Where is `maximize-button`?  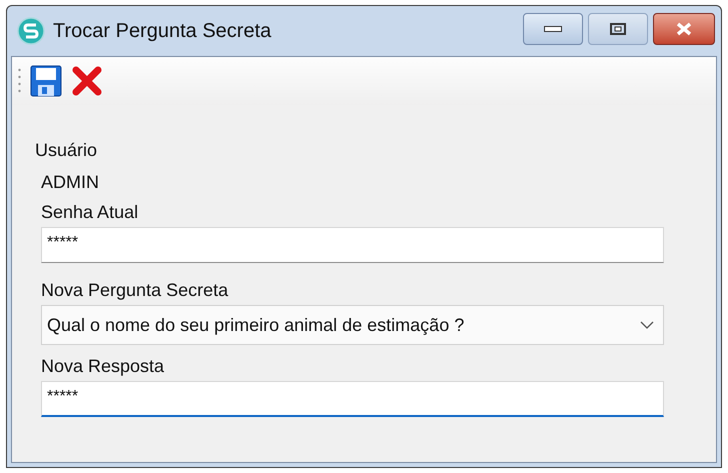 maximize-button is located at coordinates (618, 29).